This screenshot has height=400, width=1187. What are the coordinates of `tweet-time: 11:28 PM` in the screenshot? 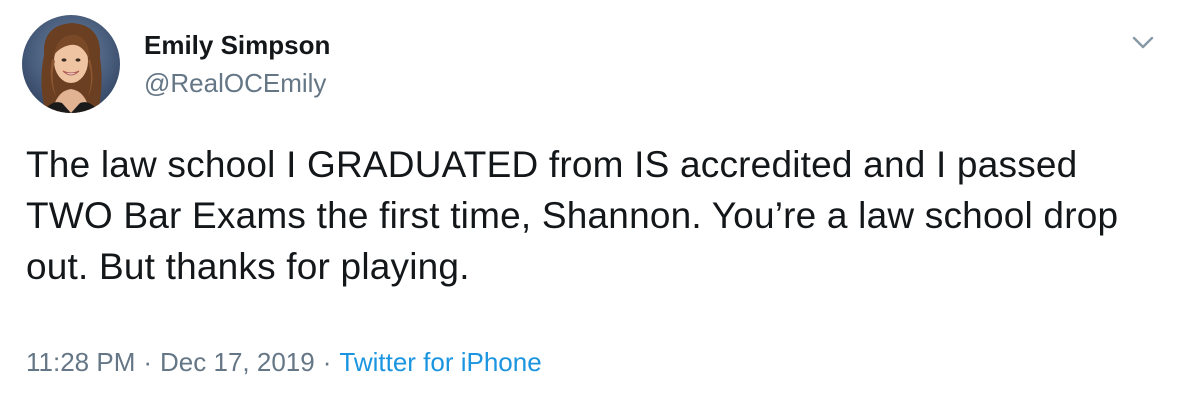 It's located at (80, 362).